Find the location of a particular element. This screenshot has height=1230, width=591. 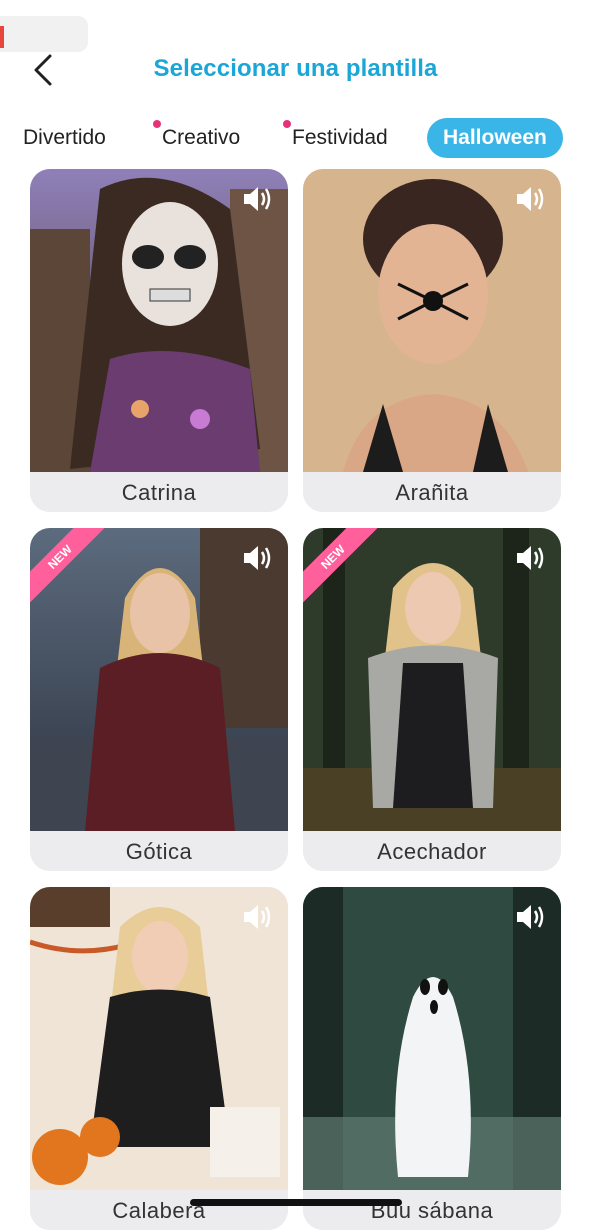

tab-festividad: Festividad is located at coordinates (335, 138).